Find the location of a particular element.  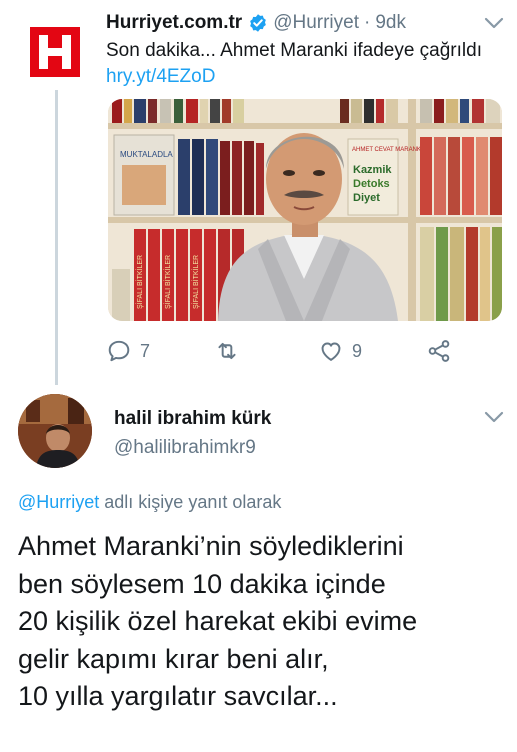

share-button is located at coordinates (439, 351).